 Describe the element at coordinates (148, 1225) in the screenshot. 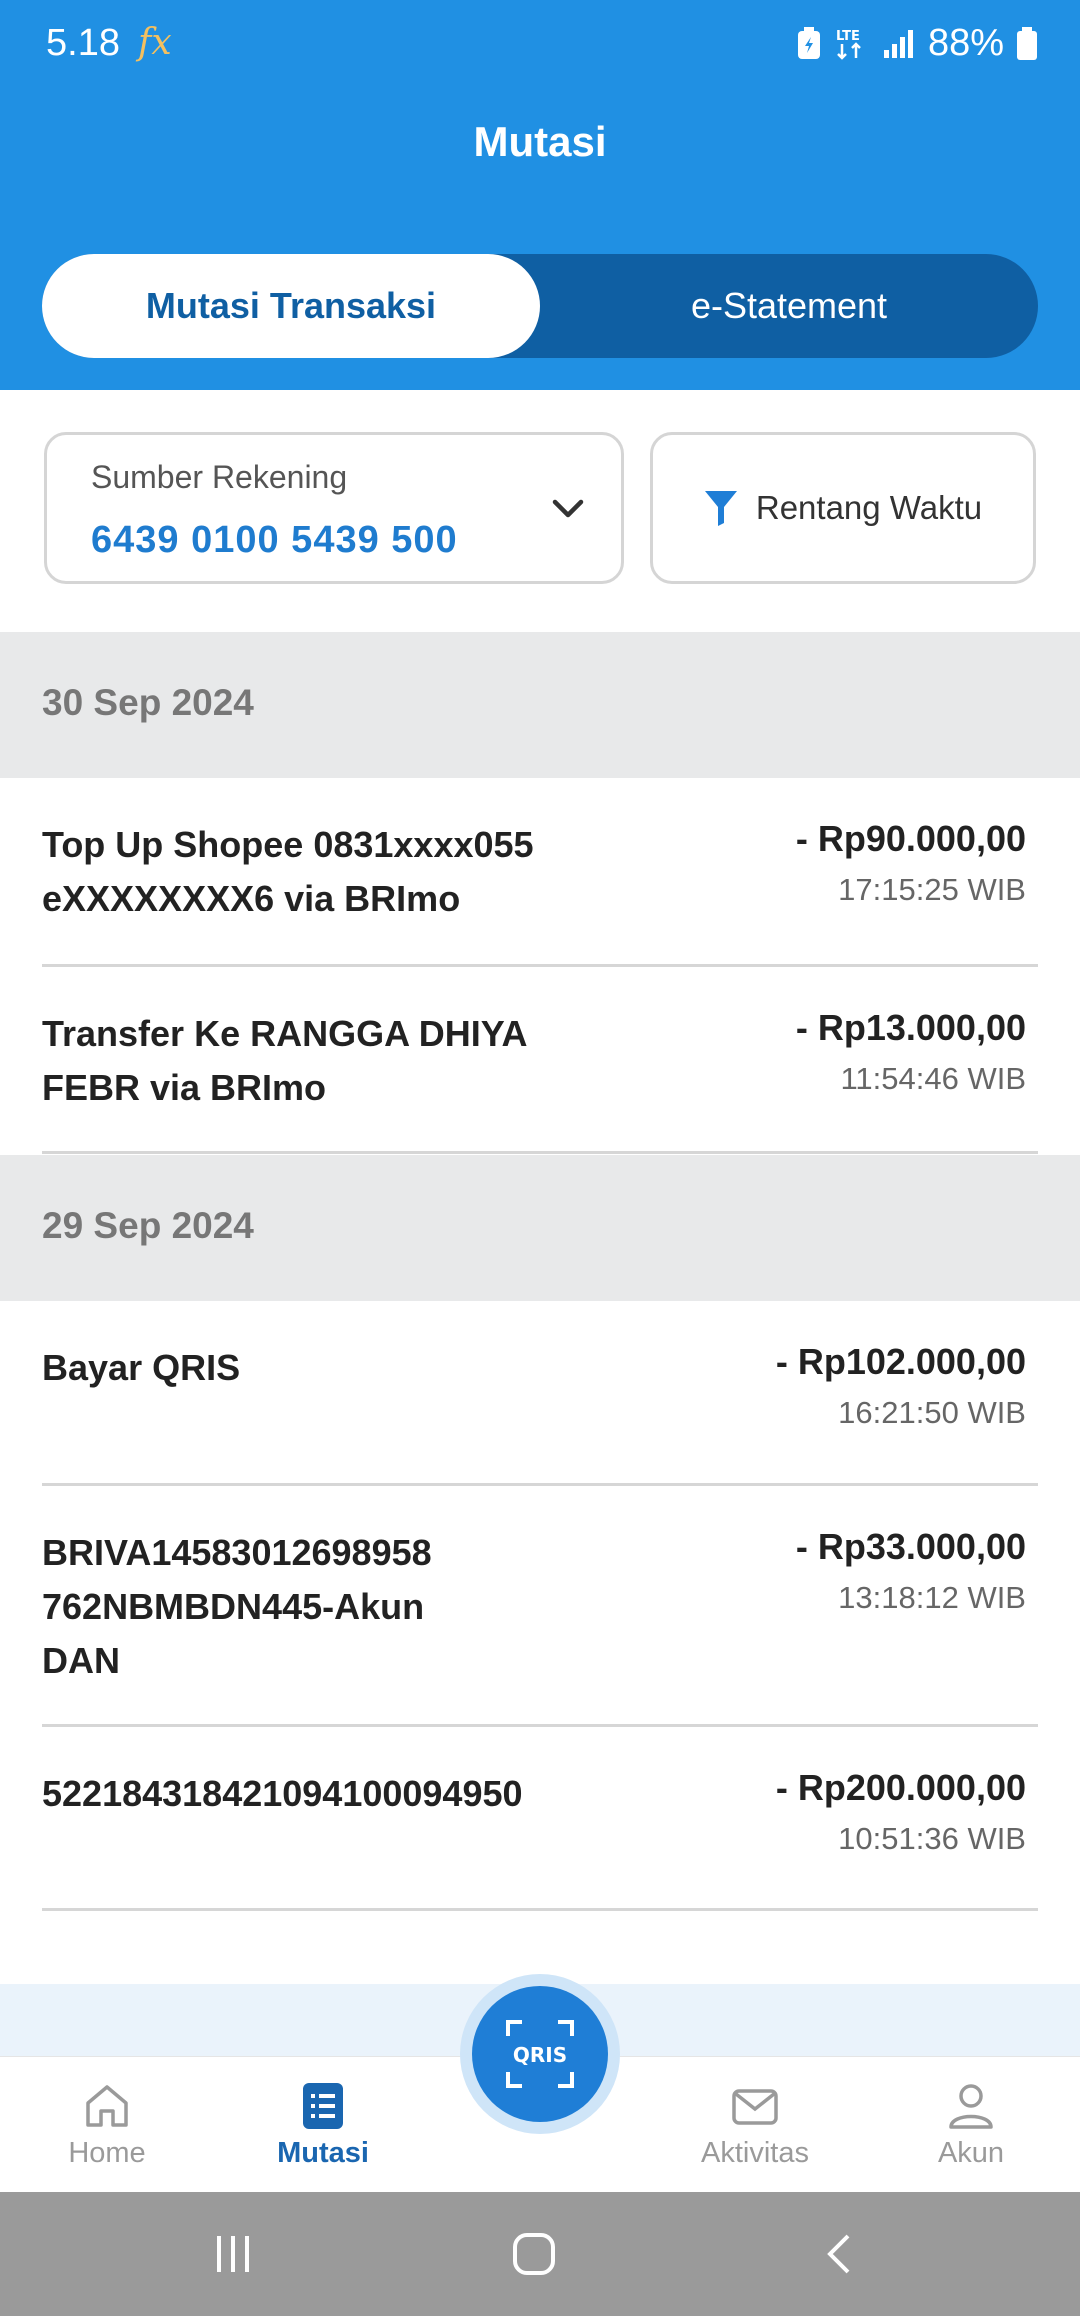

I see `date-label: 29 Sep 2024` at that location.